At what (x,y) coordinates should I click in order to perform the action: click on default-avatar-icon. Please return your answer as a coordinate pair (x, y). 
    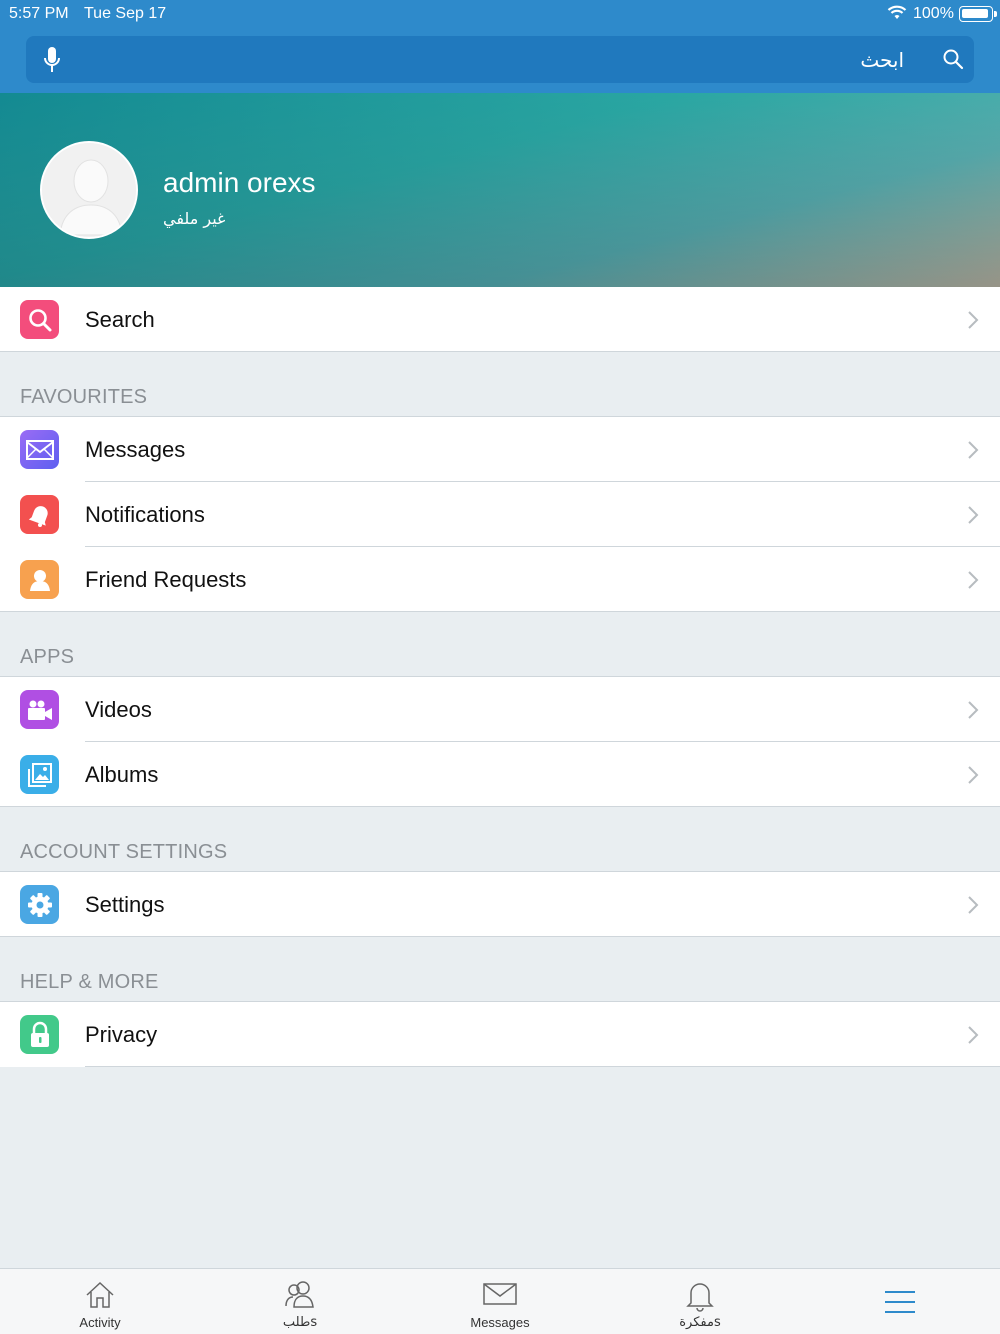
    Looking at the image, I should click on (89, 190).